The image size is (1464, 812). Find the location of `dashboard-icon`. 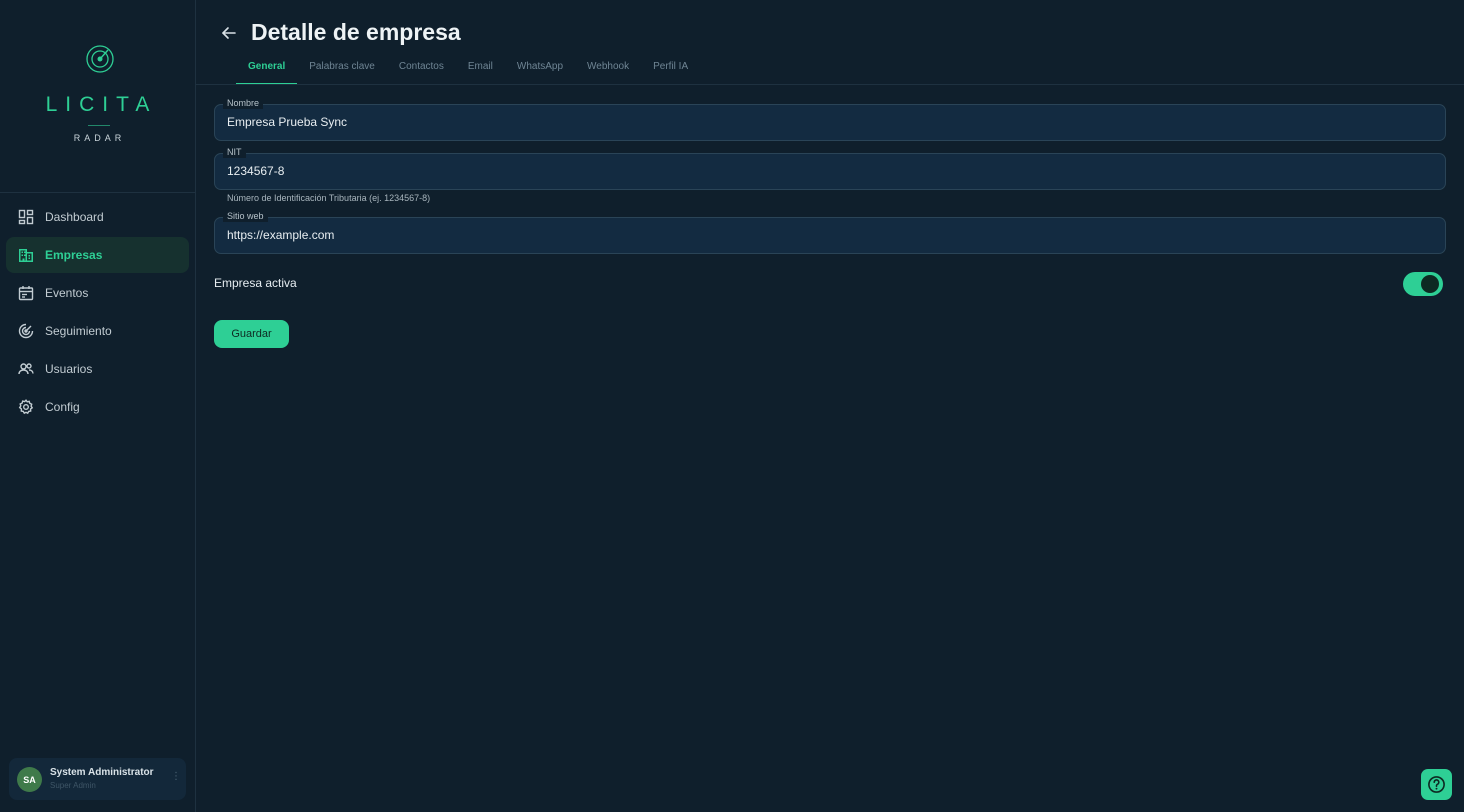

dashboard-icon is located at coordinates (26, 217).